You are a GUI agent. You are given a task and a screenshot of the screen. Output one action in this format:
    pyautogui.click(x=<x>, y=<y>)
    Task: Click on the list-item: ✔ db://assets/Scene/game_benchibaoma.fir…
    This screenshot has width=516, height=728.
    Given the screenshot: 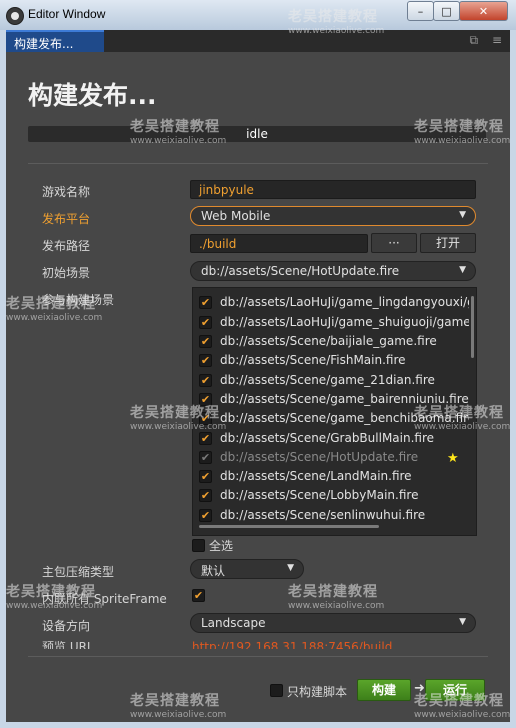 What is the action you would take?
    pyautogui.click(x=334, y=419)
    